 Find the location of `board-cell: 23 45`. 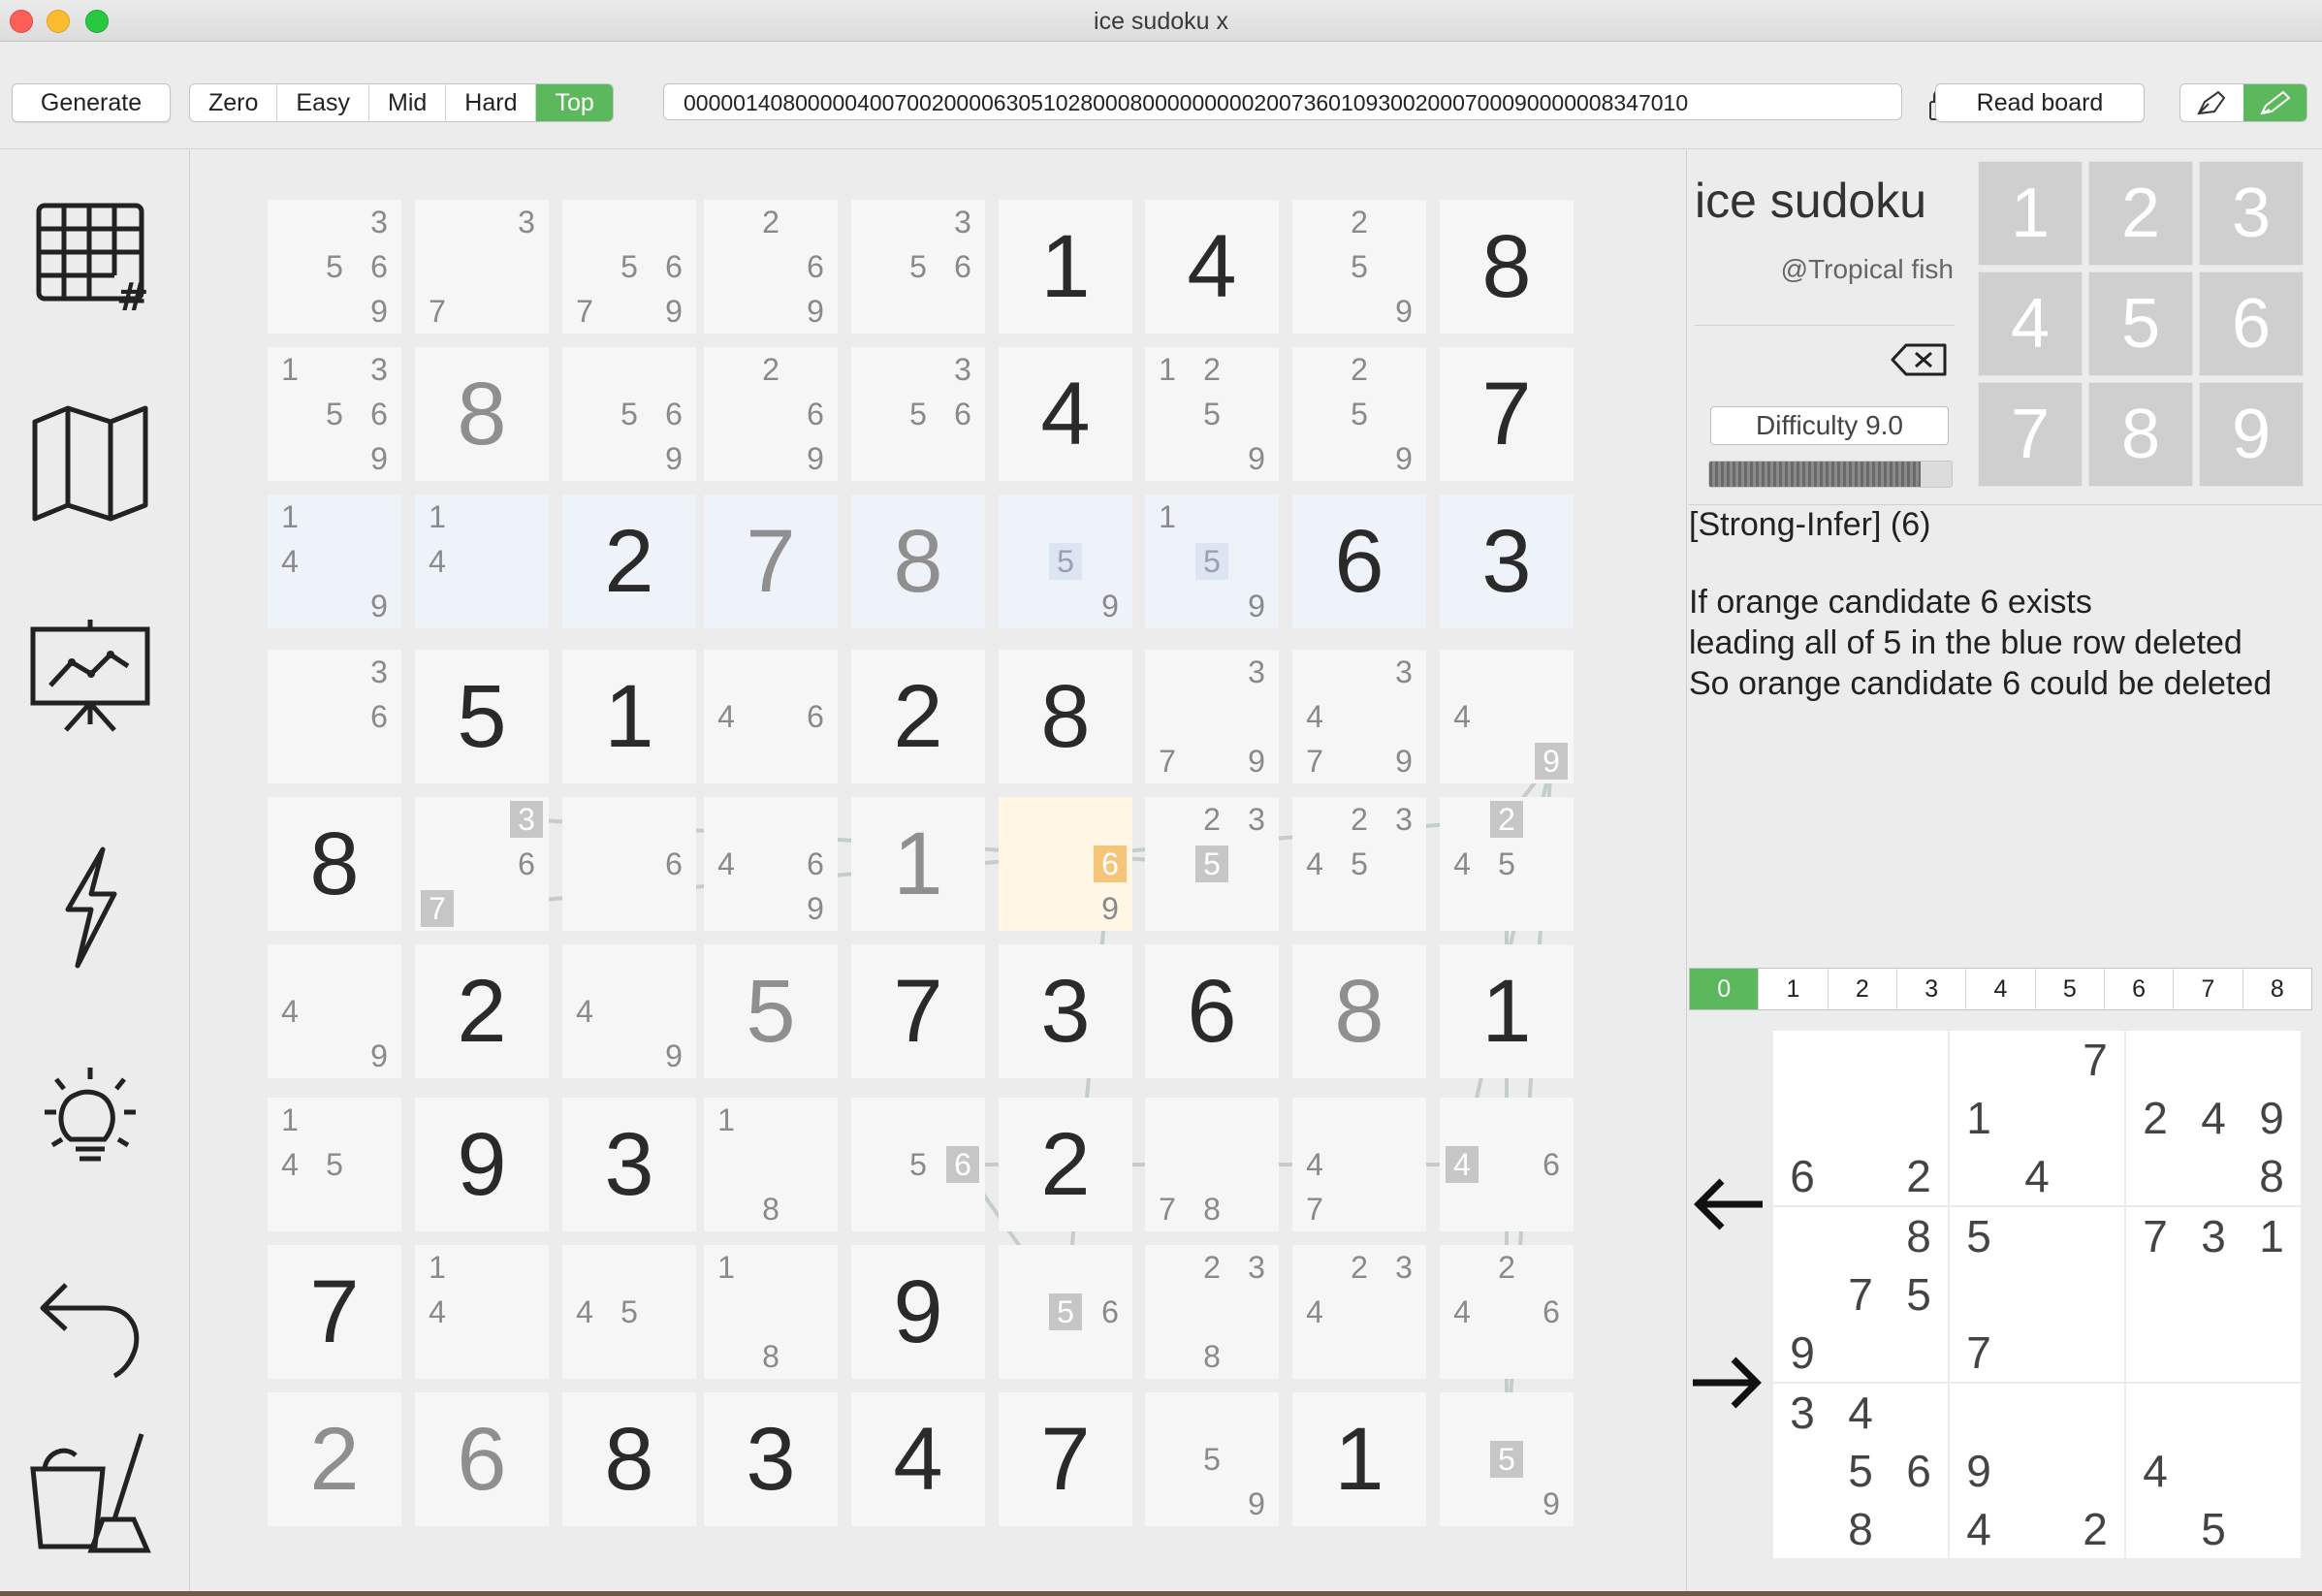

board-cell: 23 45 is located at coordinates (1359, 864).